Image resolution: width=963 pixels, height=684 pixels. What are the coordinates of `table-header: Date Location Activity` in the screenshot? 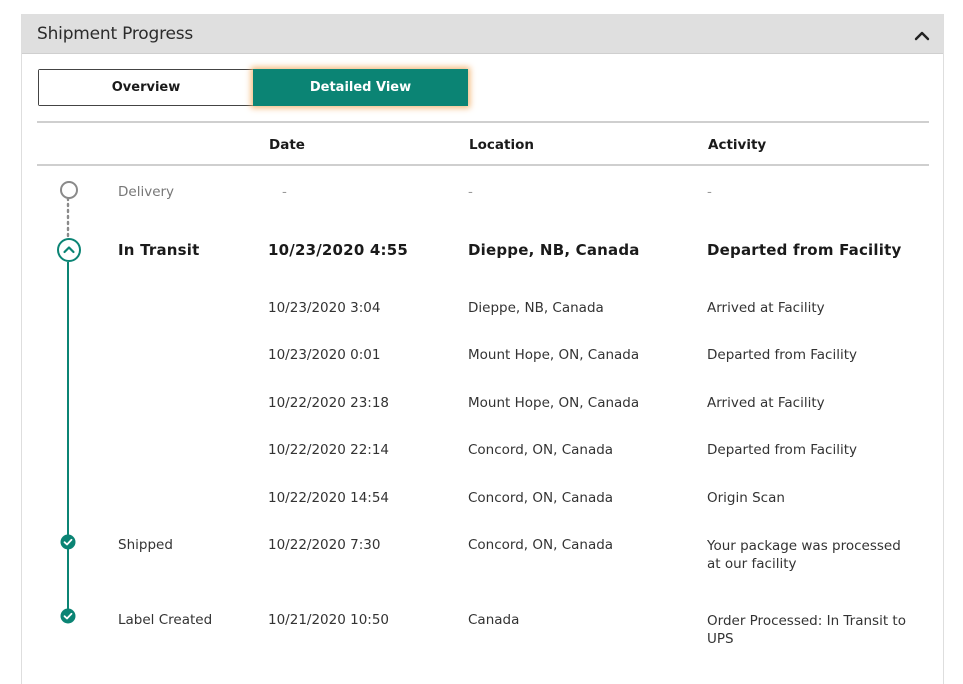 It's located at (483, 143).